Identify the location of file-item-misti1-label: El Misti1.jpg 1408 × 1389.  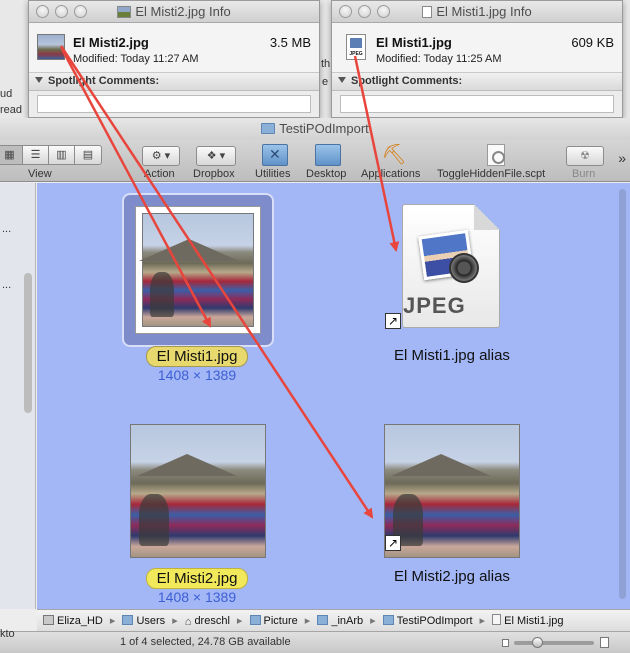
(197, 364).